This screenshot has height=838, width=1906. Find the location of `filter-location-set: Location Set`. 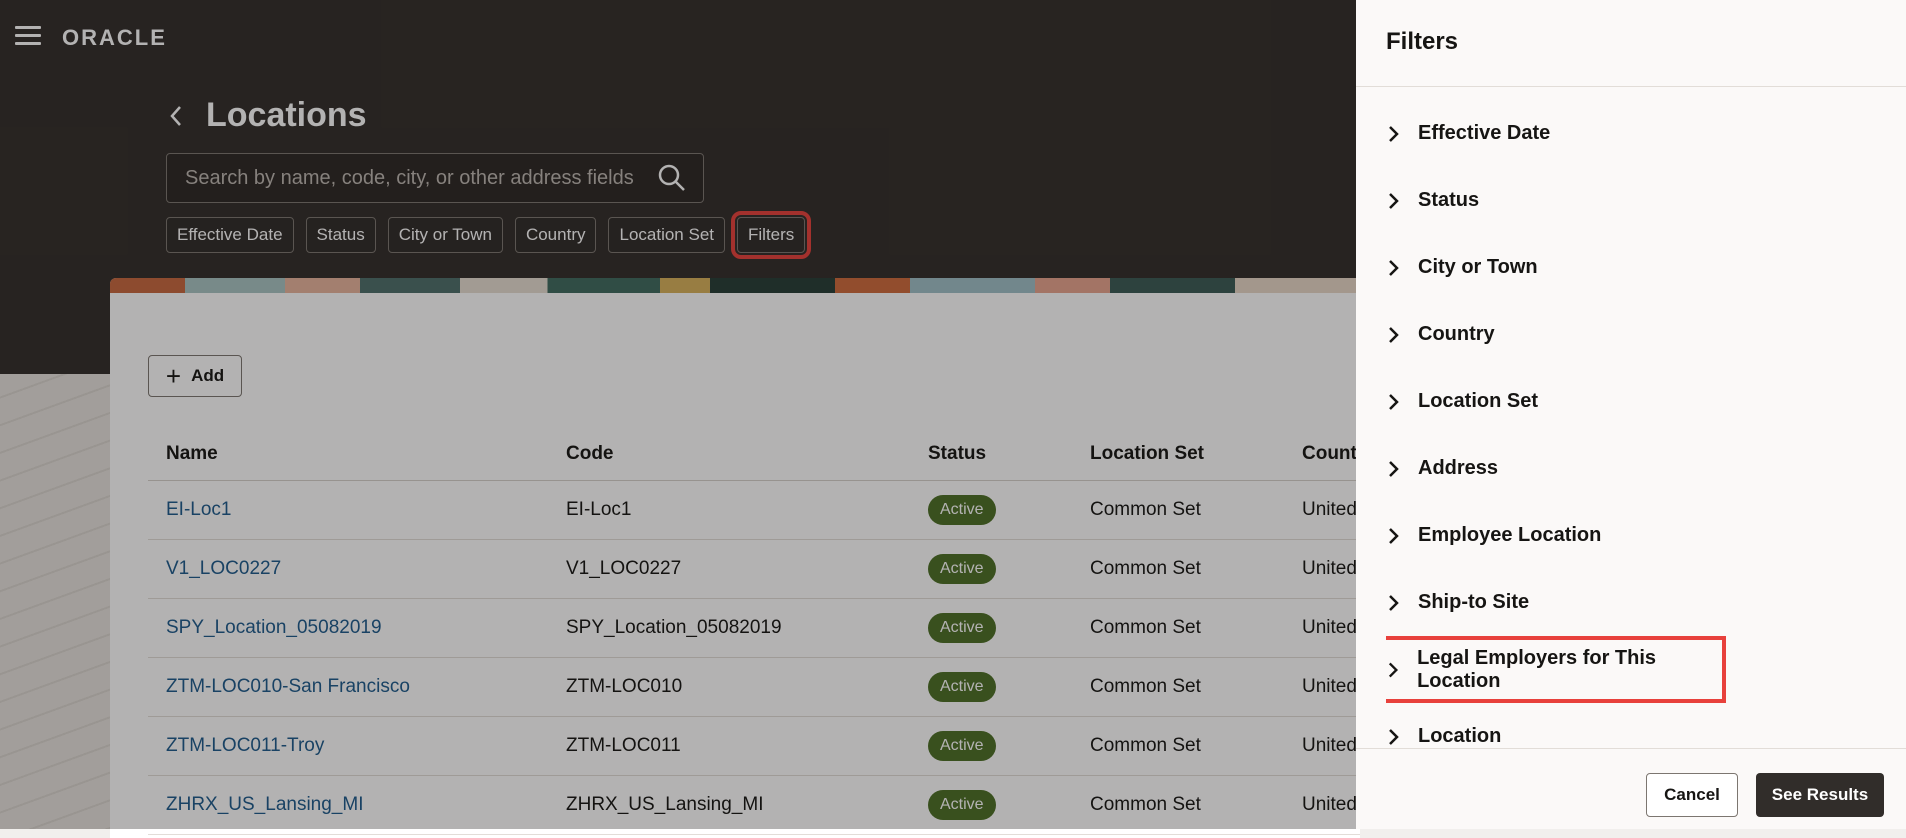

filter-location-set: Location Set is located at coordinates (1636, 401).